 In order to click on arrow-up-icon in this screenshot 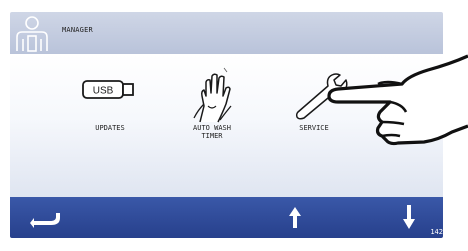, I will do `click(295, 217)`.